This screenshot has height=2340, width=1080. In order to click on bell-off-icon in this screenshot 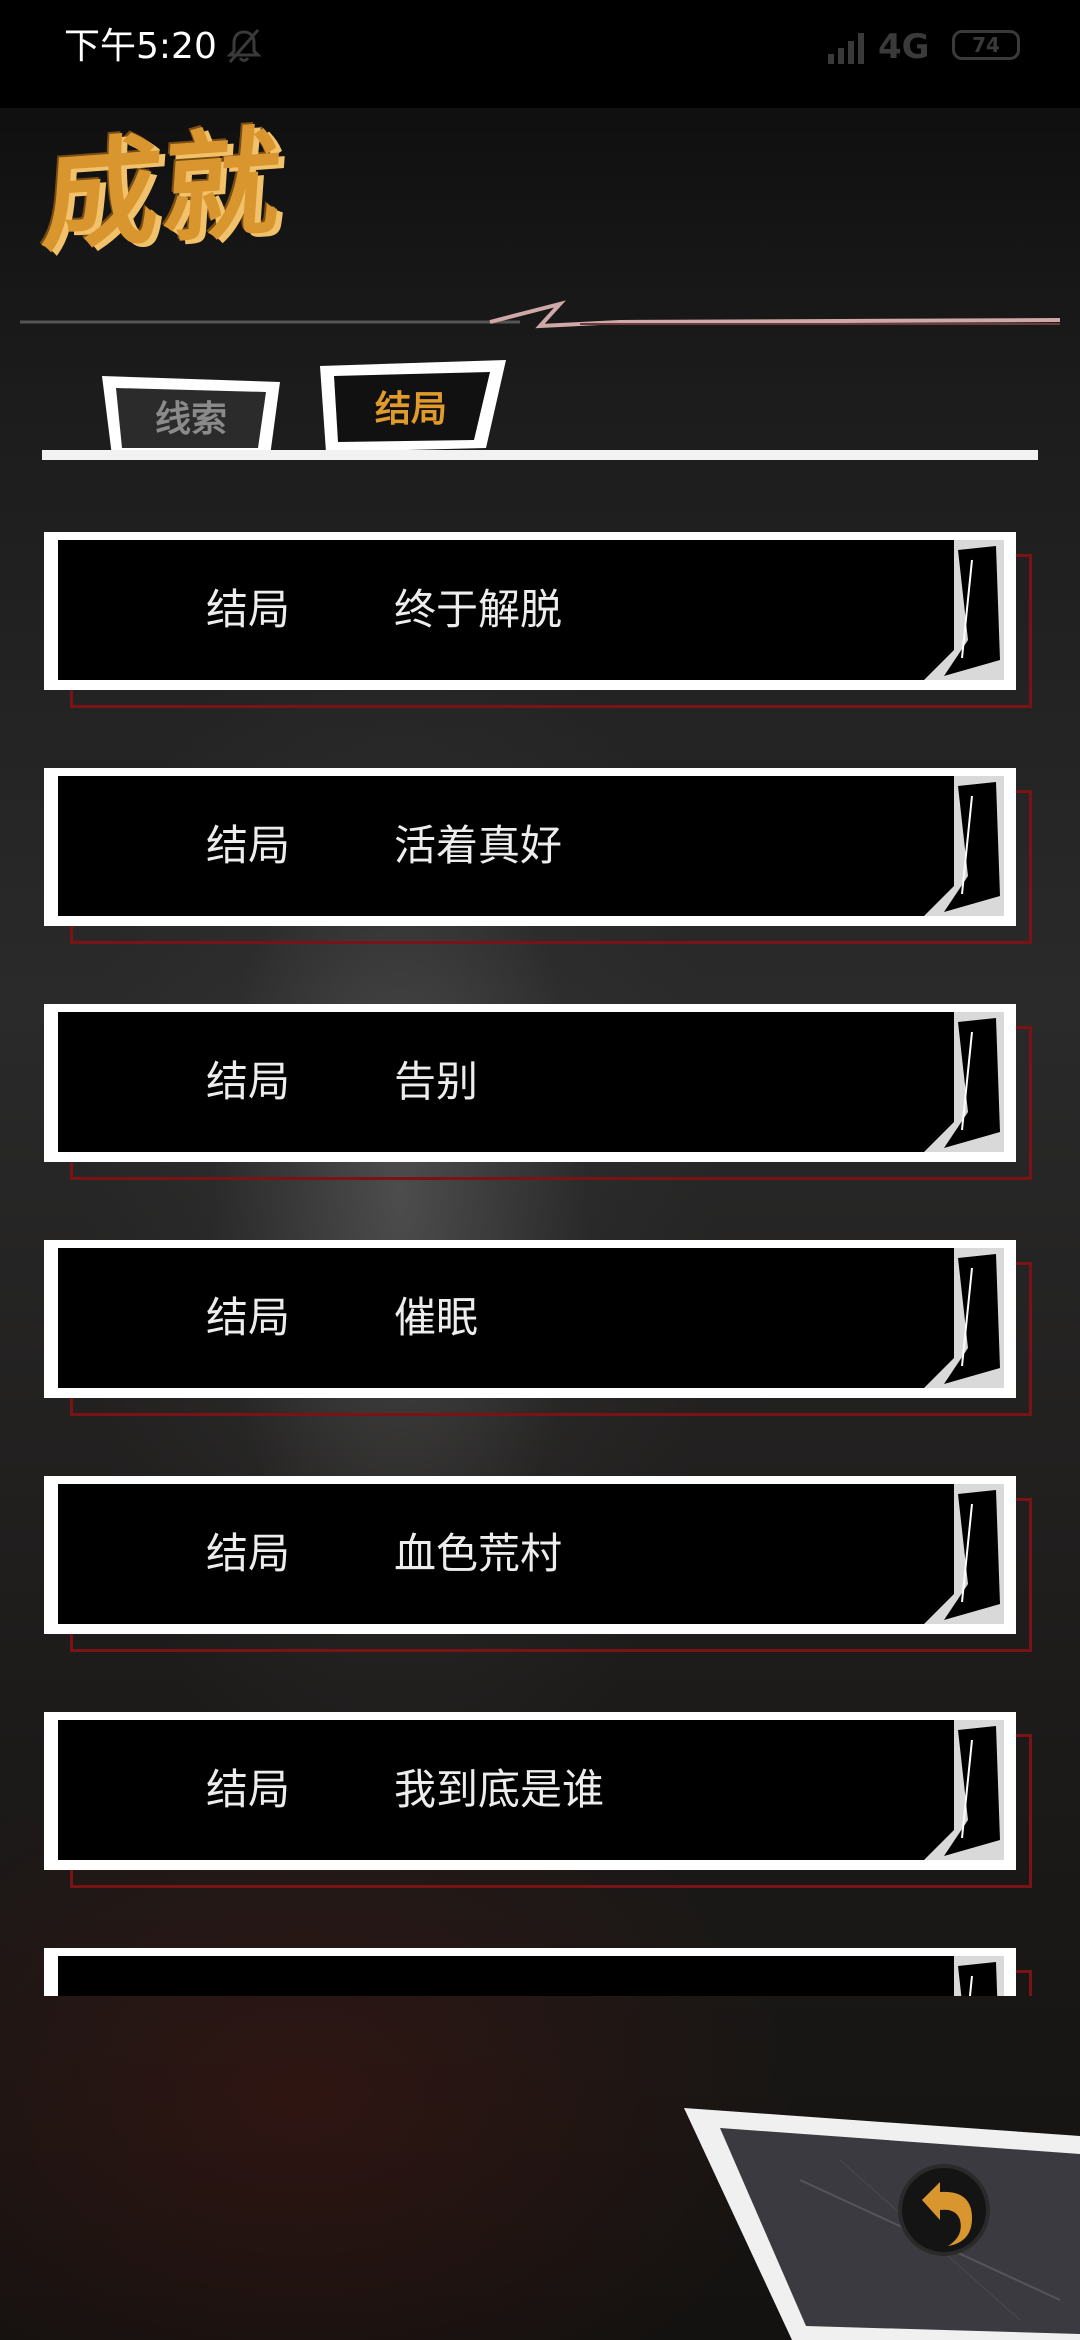, I will do `click(244, 46)`.